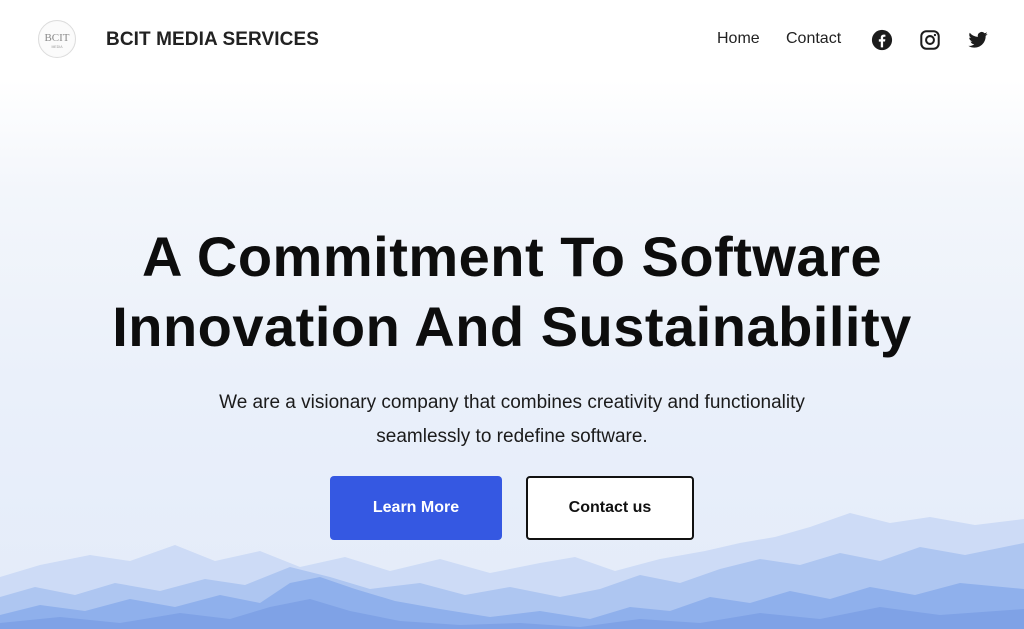 The height and width of the screenshot is (629, 1024). Describe the element at coordinates (512, 256) in the screenshot. I see `hero-title-line-1: A Commitment To Software` at that location.